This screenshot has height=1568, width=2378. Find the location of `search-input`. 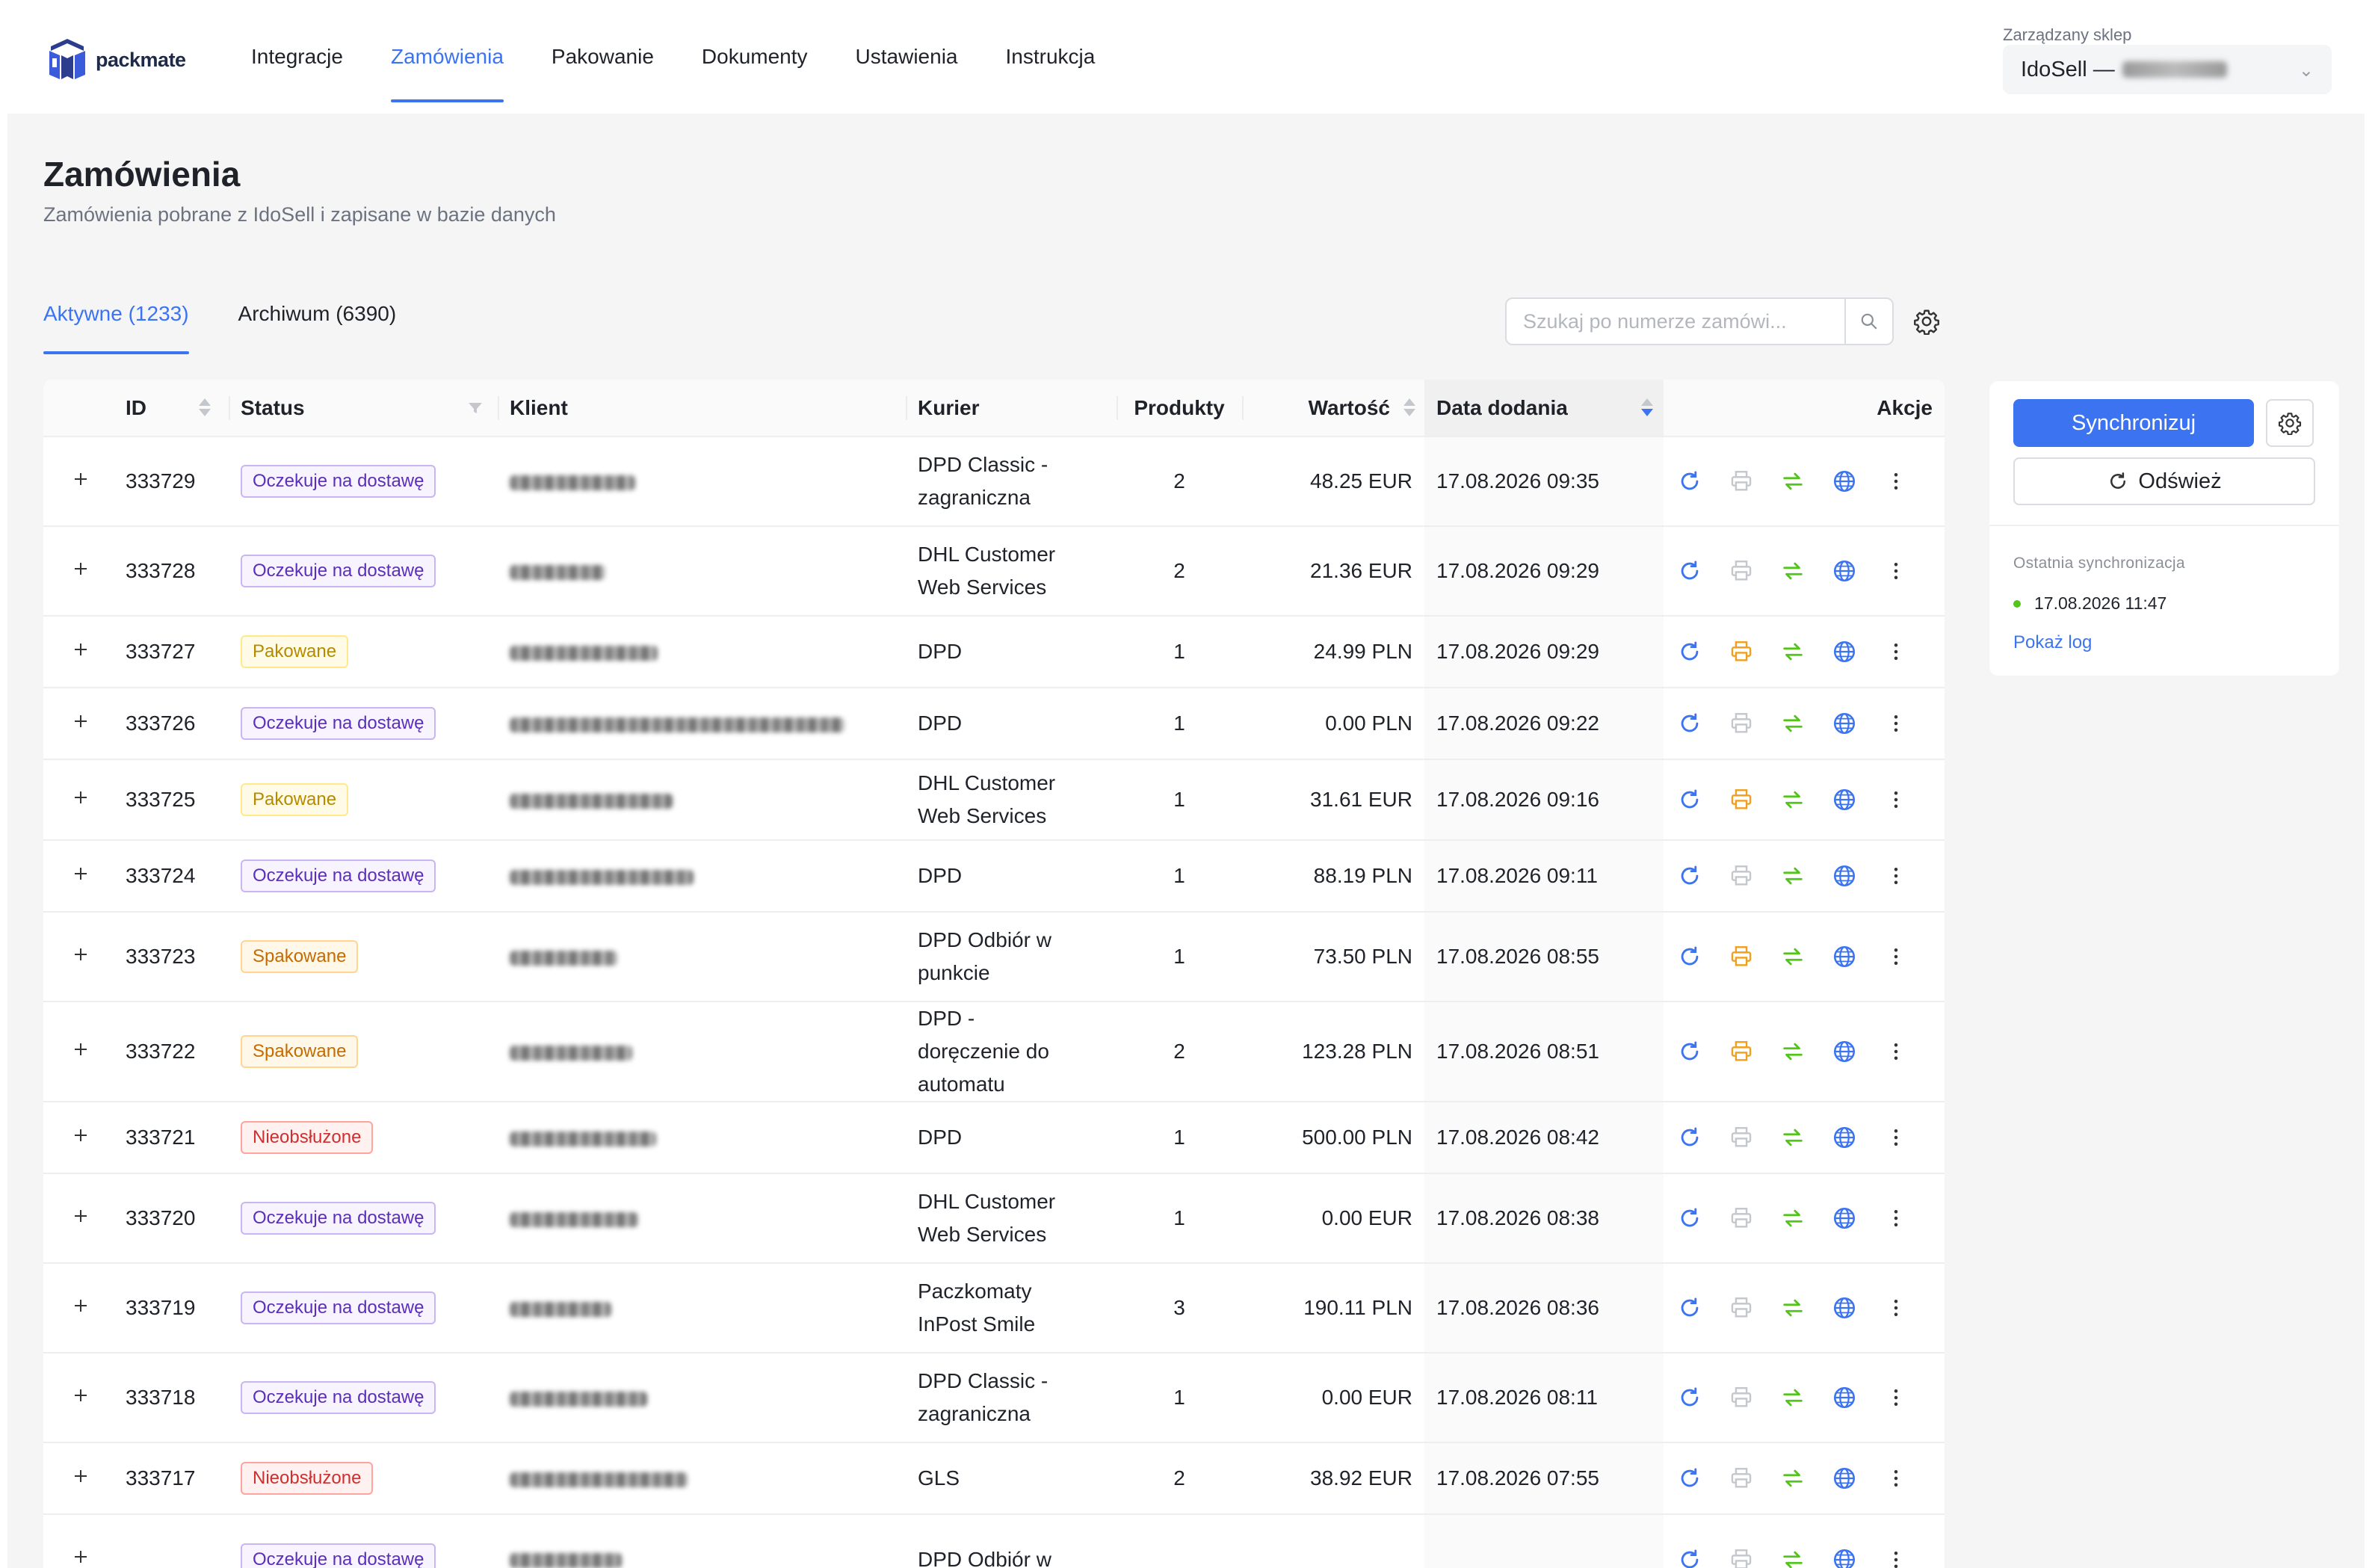

search-input is located at coordinates (1680, 321).